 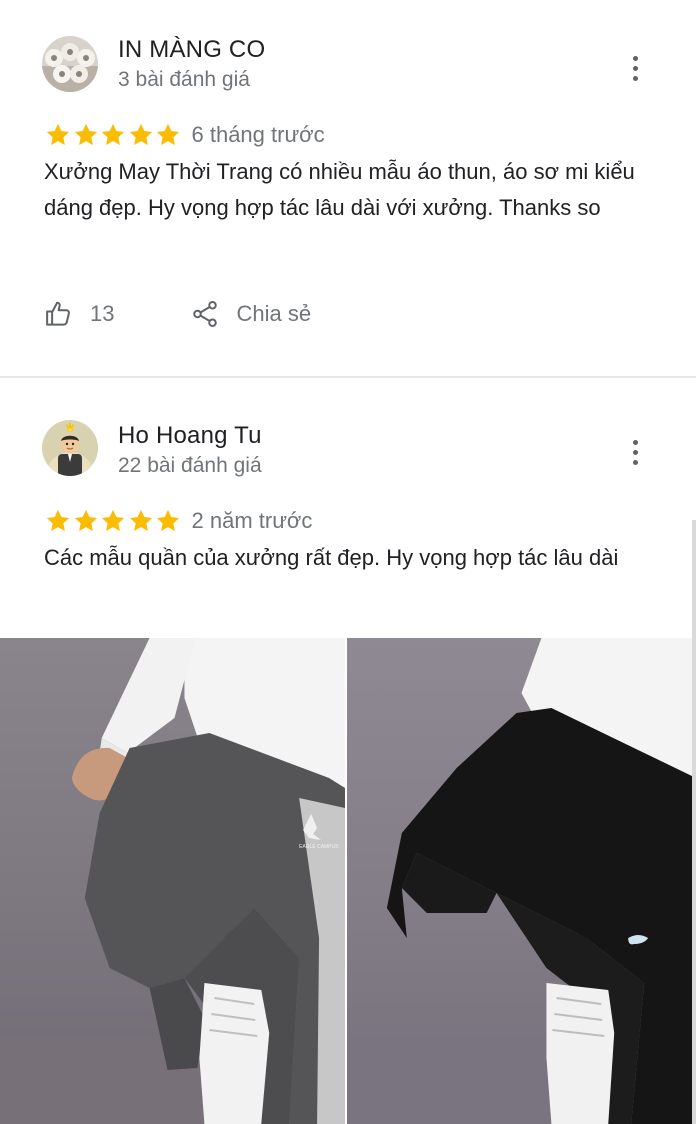 I want to click on reviewer-review-count: 3 bài đánh giá, so click(x=184, y=80).